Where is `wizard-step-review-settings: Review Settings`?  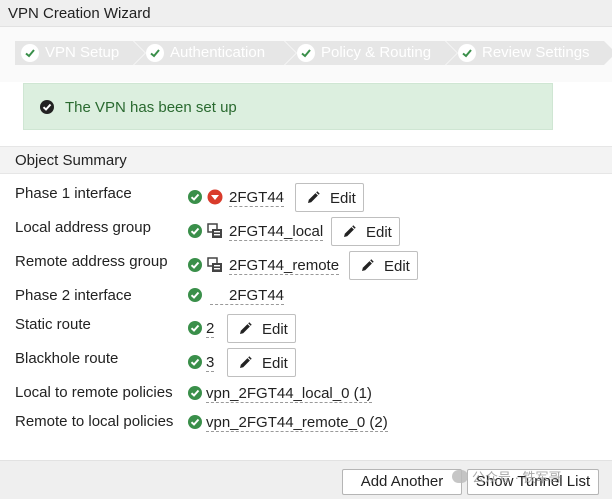 wizard-step-review-settings: Review Settings is located at coordinates (529, 53).